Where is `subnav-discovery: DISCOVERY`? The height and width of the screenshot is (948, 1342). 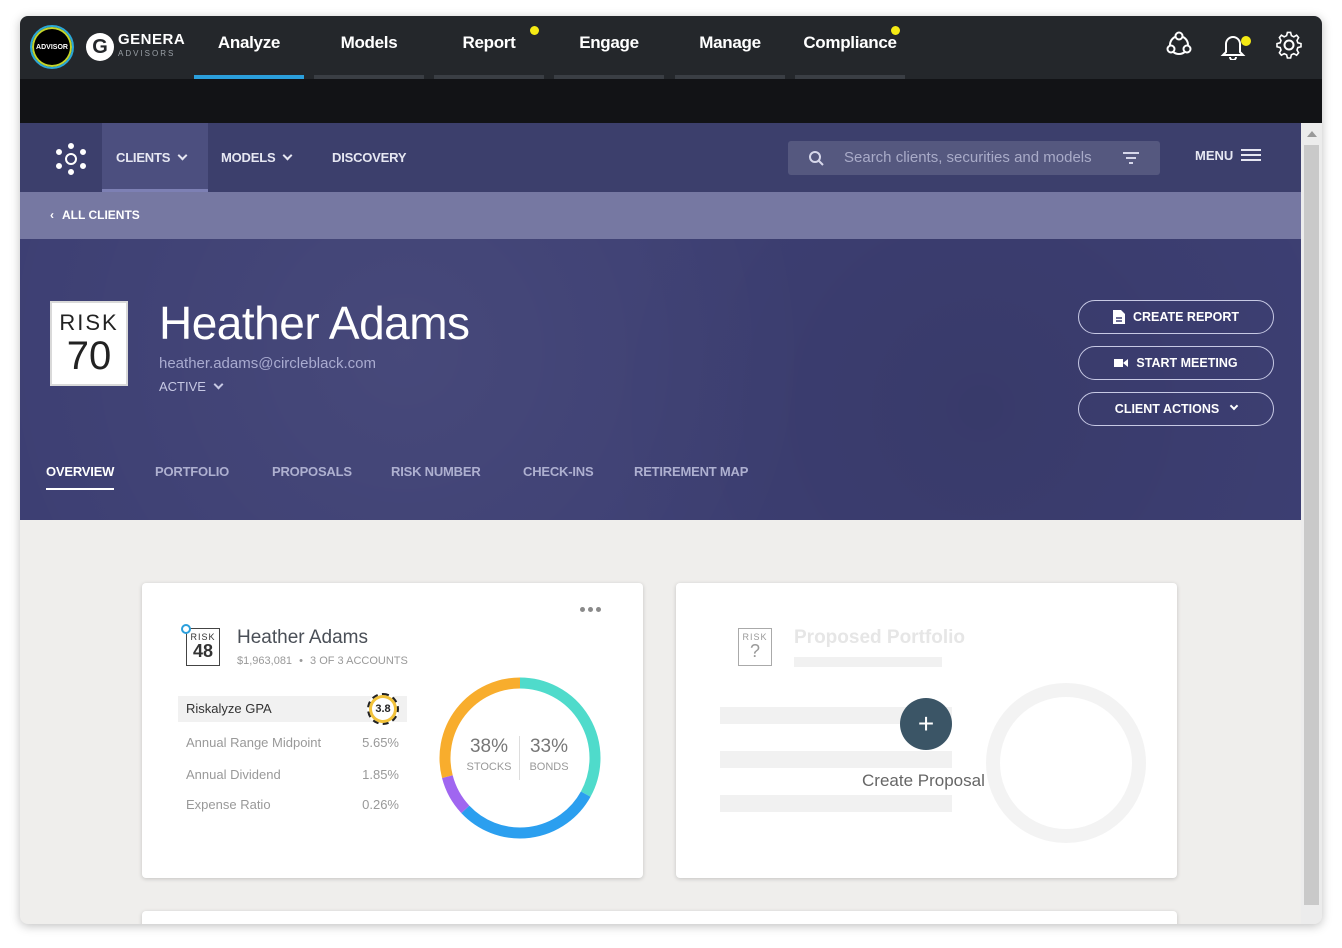 subnav-discovery: DISCOVERY is located at coordinates (369, 157).